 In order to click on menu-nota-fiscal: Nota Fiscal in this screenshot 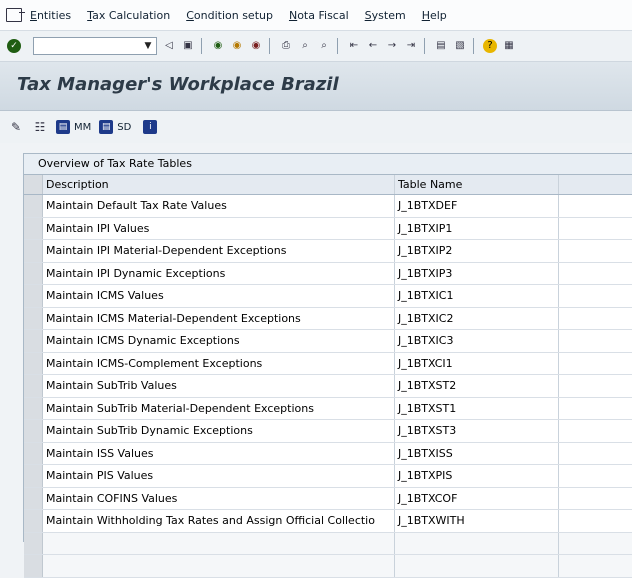, I will do `click(319, 15)`.